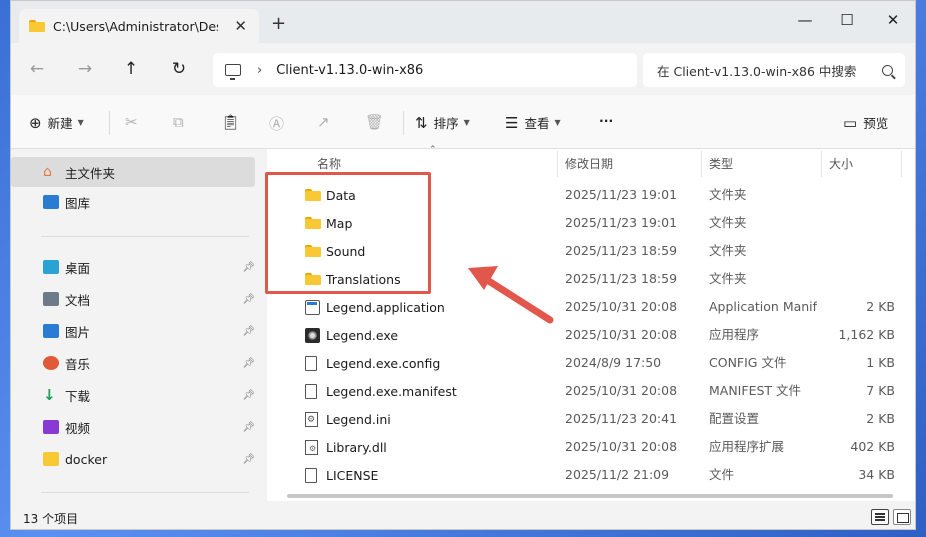 This screenshot has height=537, width=926. What do you see at coordinates (847, 20) in the screenshot?
I see `maximize-button: ☐` at bounding box center [847, 20].